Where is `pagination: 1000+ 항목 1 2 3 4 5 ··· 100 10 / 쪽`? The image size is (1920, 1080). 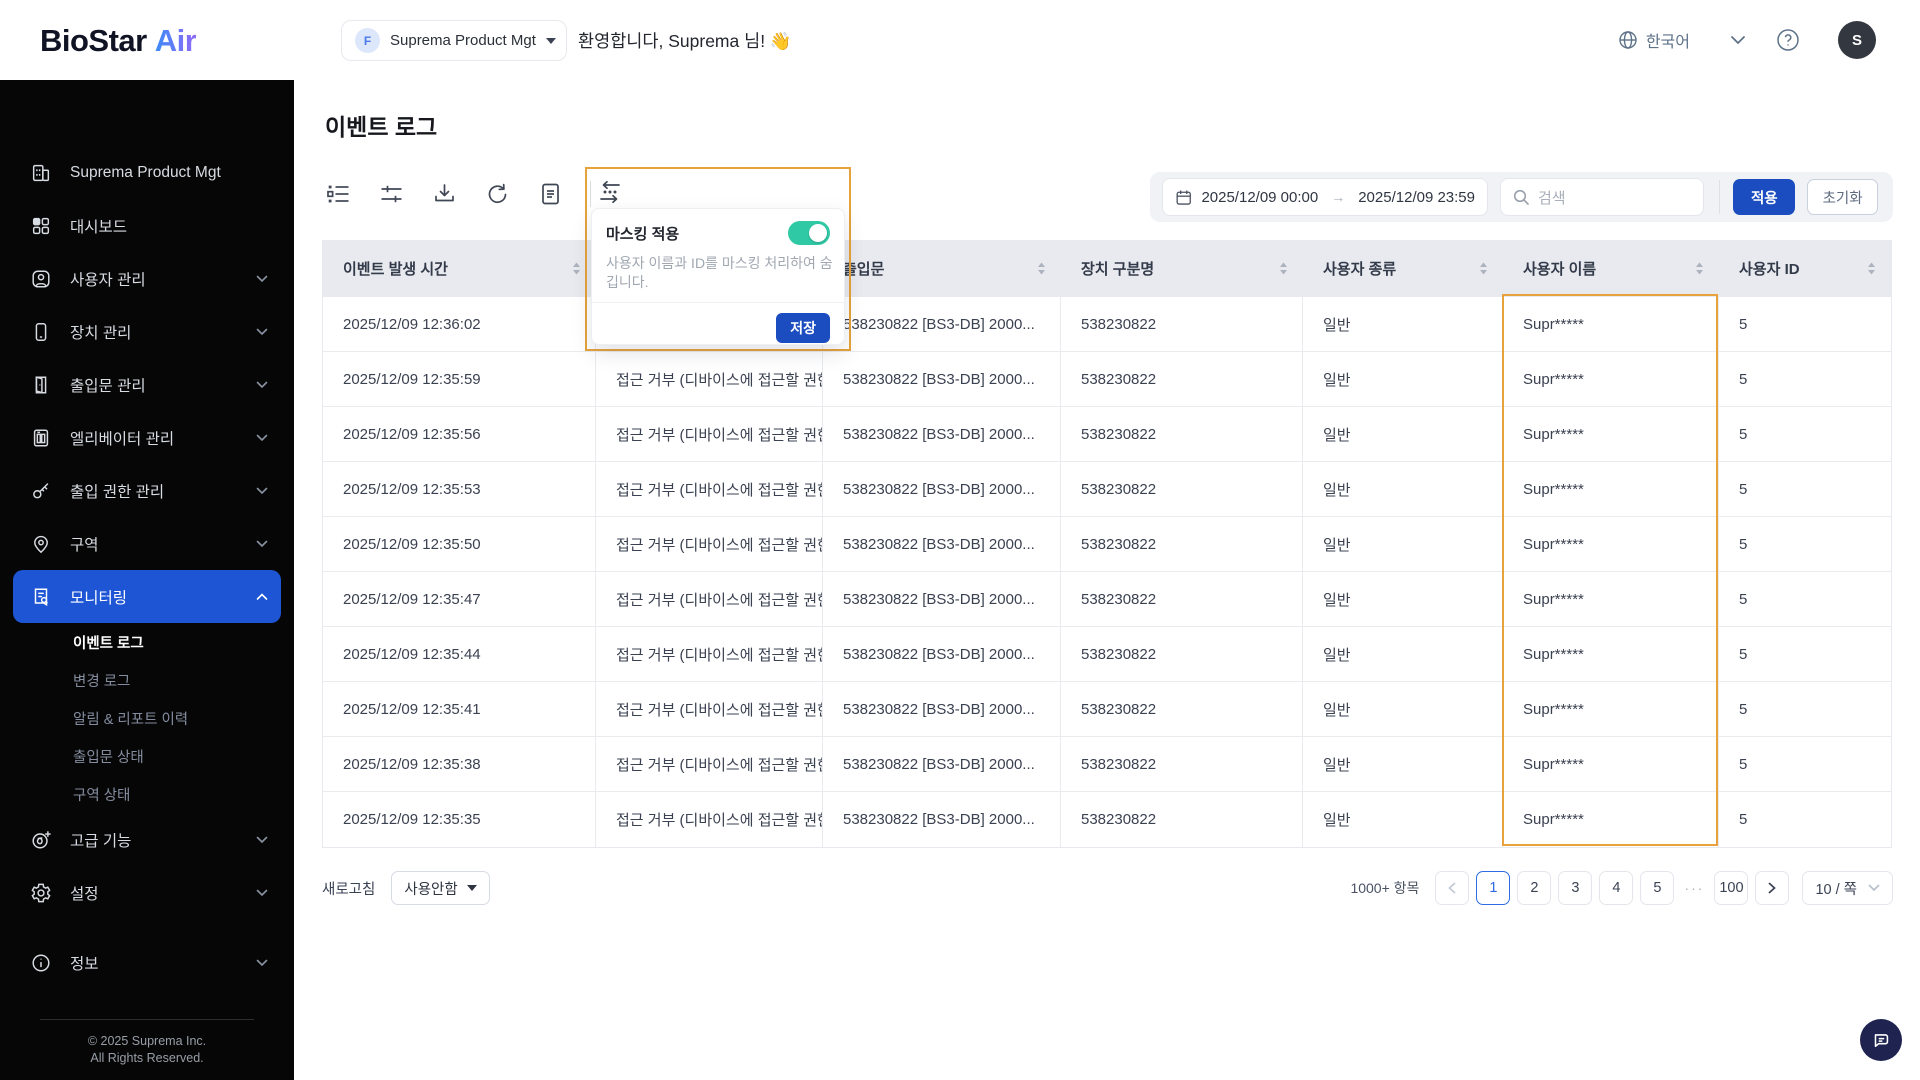
pagination: 1000+ 항목 1 2 3 4 5 ··· 100 10 / 쪽 is located at coordinates (1621, 888).